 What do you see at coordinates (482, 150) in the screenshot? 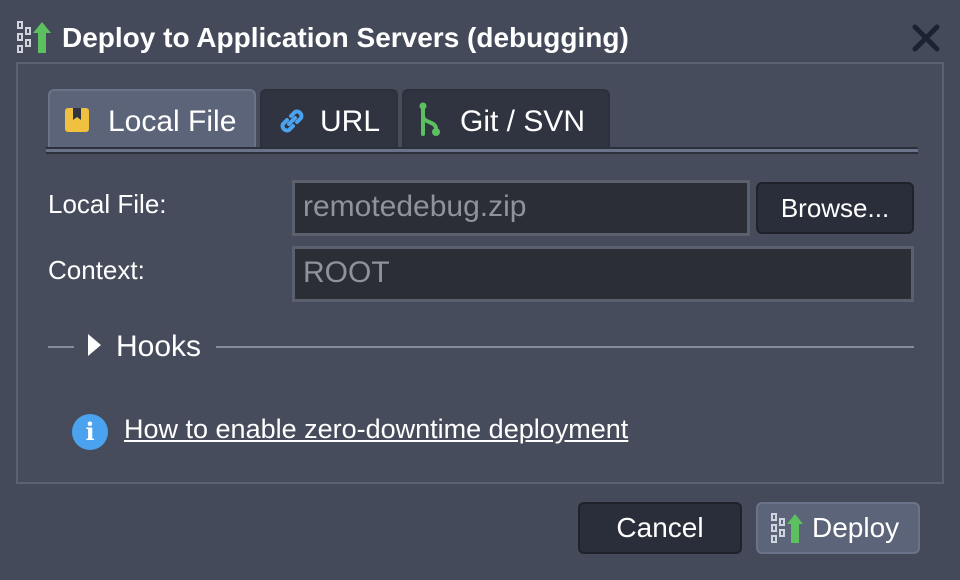
I see `tab-strip-divider` at bounding box center [482, 150].